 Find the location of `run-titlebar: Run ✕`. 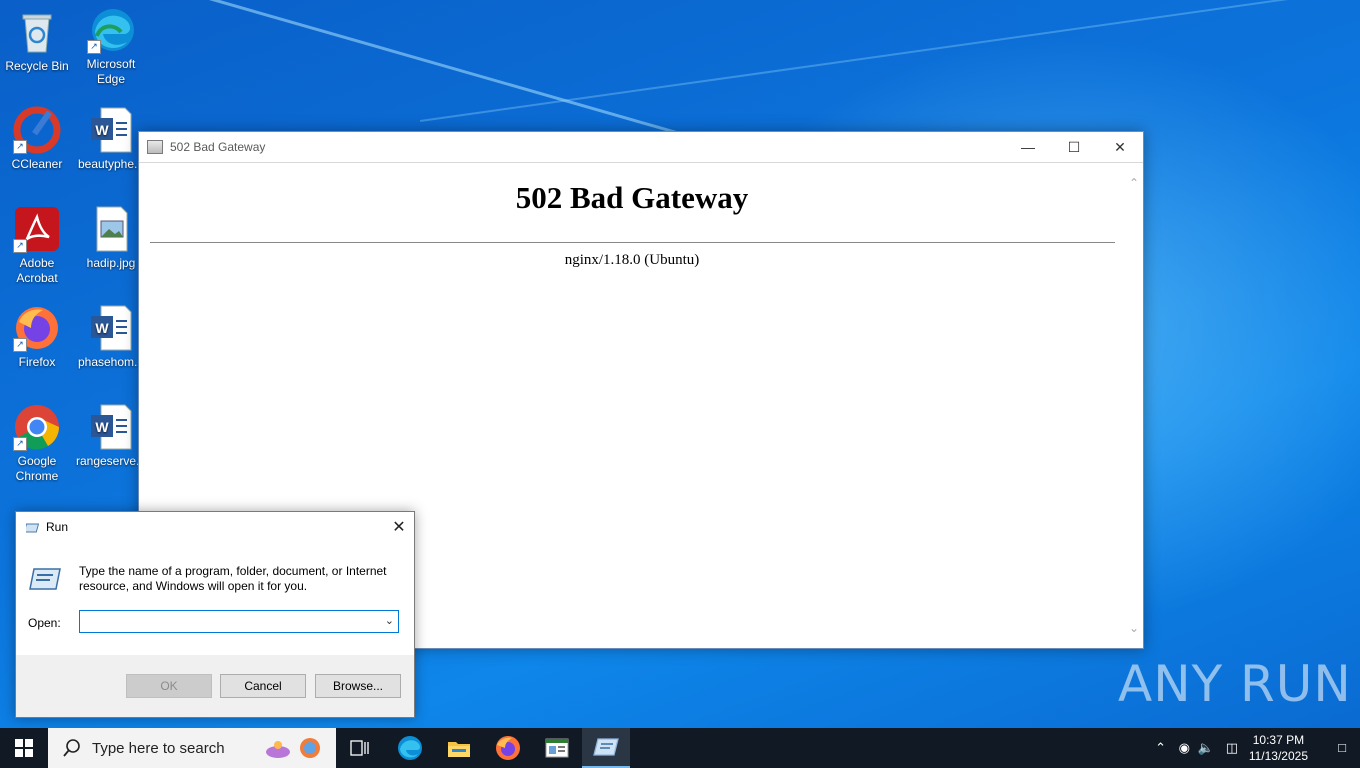

run-titlebar: Run ✕ is located at coordinates (215, 527).